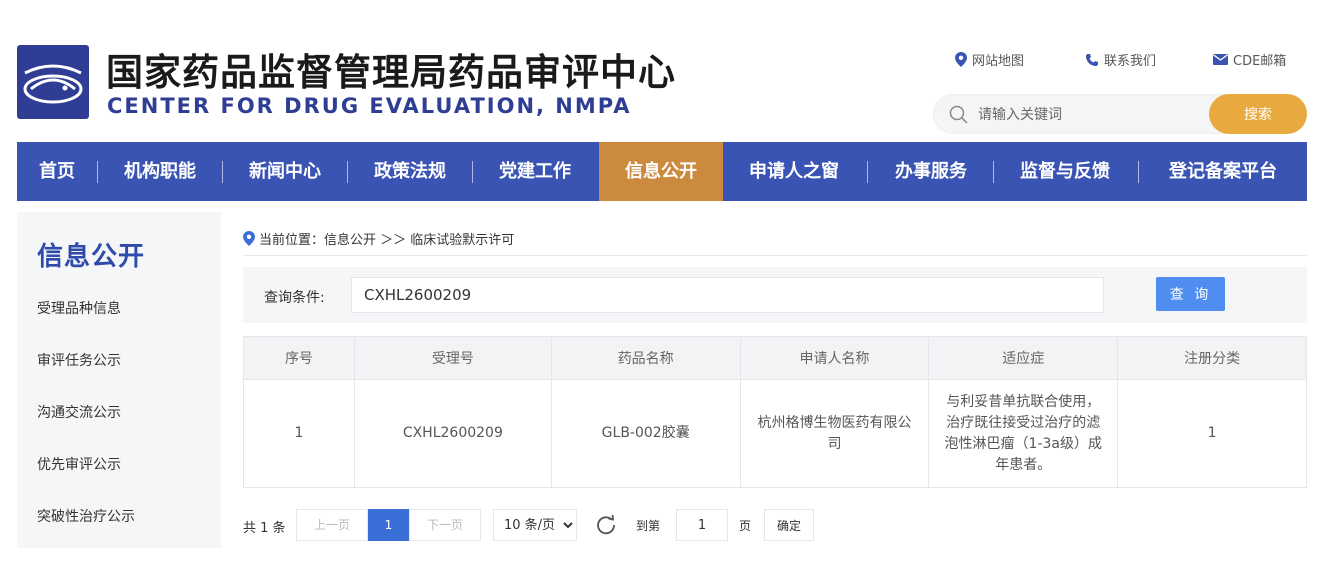 The width and height of the screenshot is (1336, 582). What do you see at coordinates (387, 240) in the screenshot?
I see `breadcrumb-text: 当前位置：信息公开 ＞＞ 临床试验默示许可` at bounding box center [387, 240].